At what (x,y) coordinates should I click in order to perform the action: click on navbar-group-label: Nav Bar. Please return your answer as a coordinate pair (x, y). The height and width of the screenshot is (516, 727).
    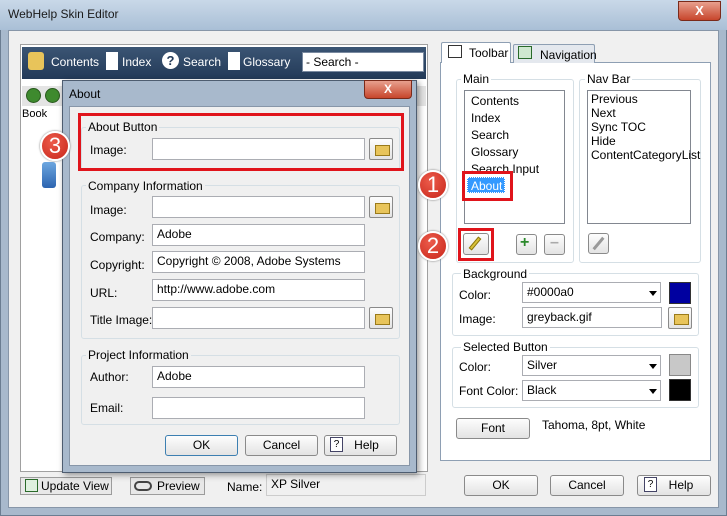
    Looking at the image, I should click on (609, 79).